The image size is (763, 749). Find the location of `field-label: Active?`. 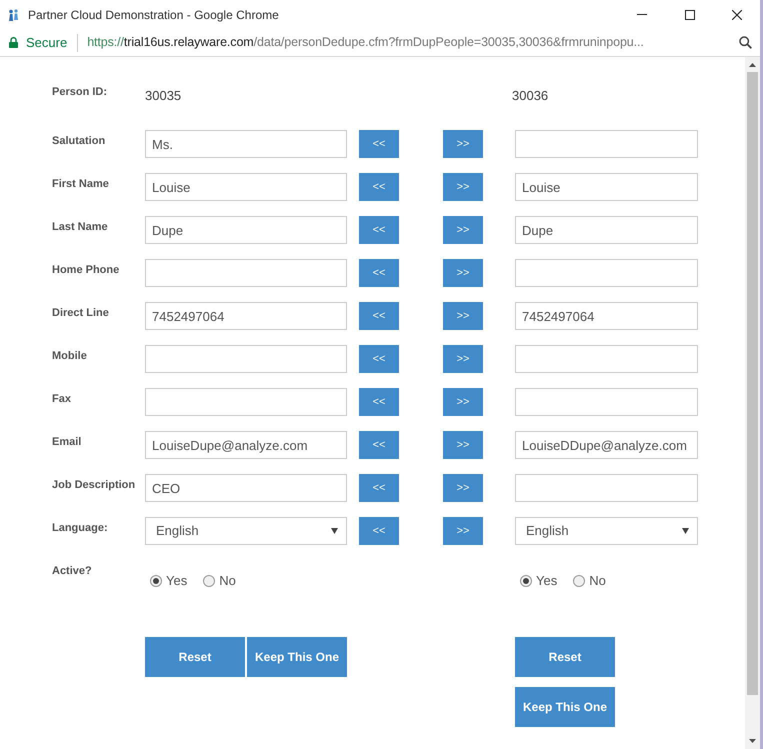

field-label: Active? is located at coordinates (72, 571).